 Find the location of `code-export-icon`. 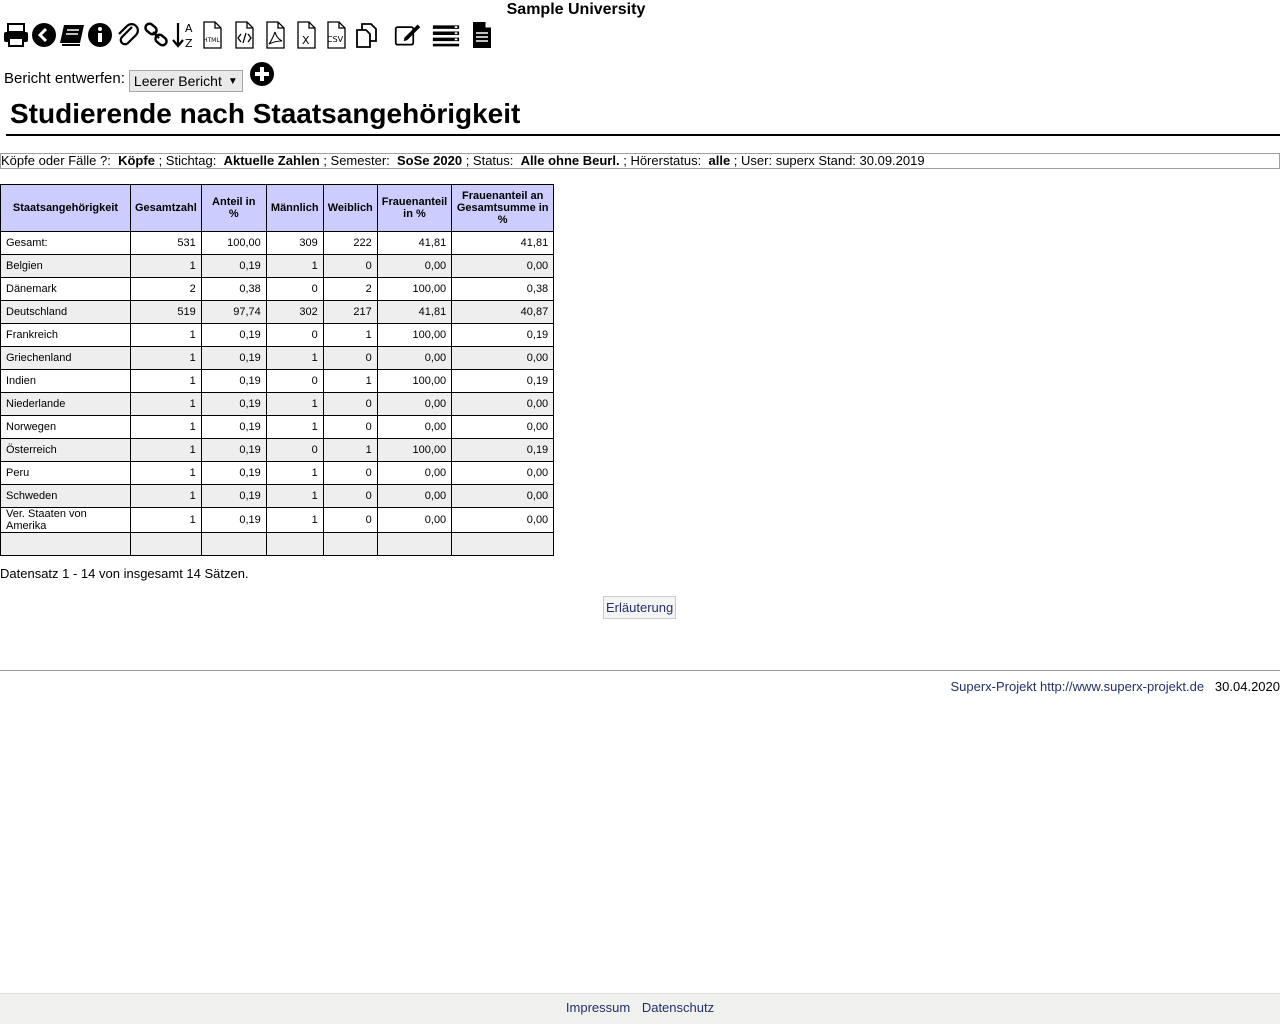

code-export-icon is located at coordinates (244, 35).